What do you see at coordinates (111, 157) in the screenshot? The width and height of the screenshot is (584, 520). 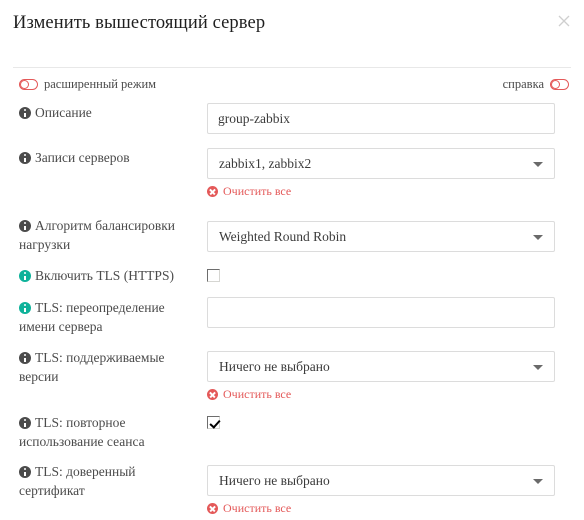 I see `field-label-server-records: Записи серверов` at bounding box center [111, 157].